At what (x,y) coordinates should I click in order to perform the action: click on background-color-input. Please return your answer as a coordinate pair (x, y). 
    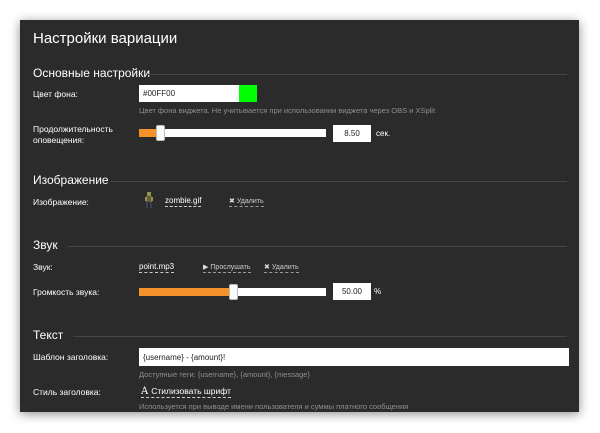
    Looking at the image, I should click on (189, 93).